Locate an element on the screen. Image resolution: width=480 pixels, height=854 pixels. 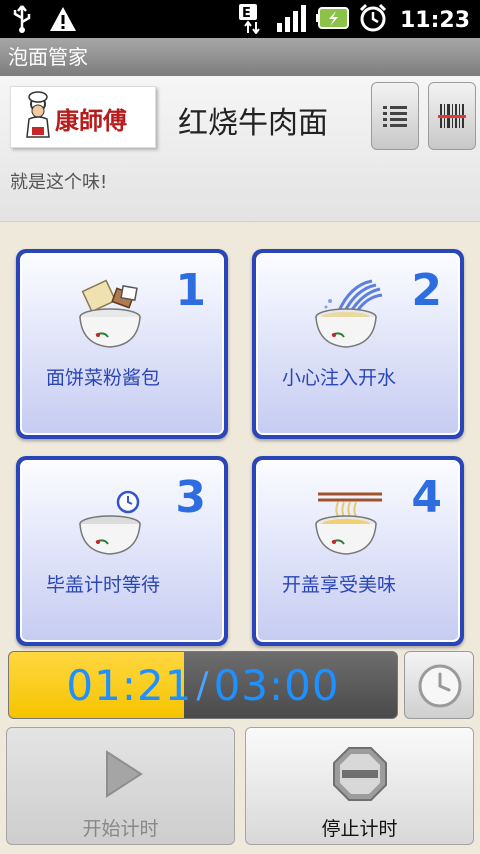
battery-charging-icon is located at coordinates (332, 20).